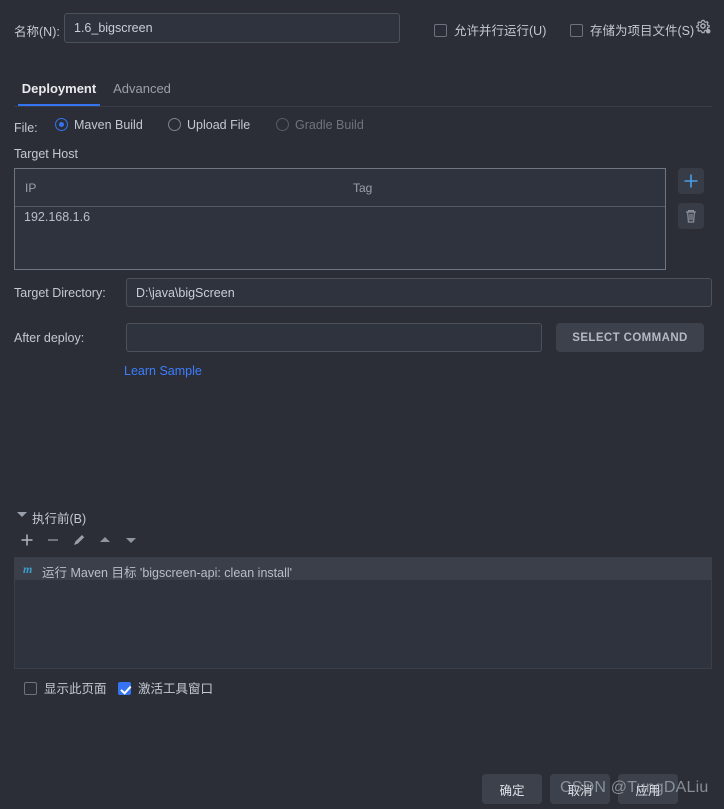 Image resolution: width=724 pixels, height=809 pixels. I want to click on after-deploy-input, so click(334, 337).